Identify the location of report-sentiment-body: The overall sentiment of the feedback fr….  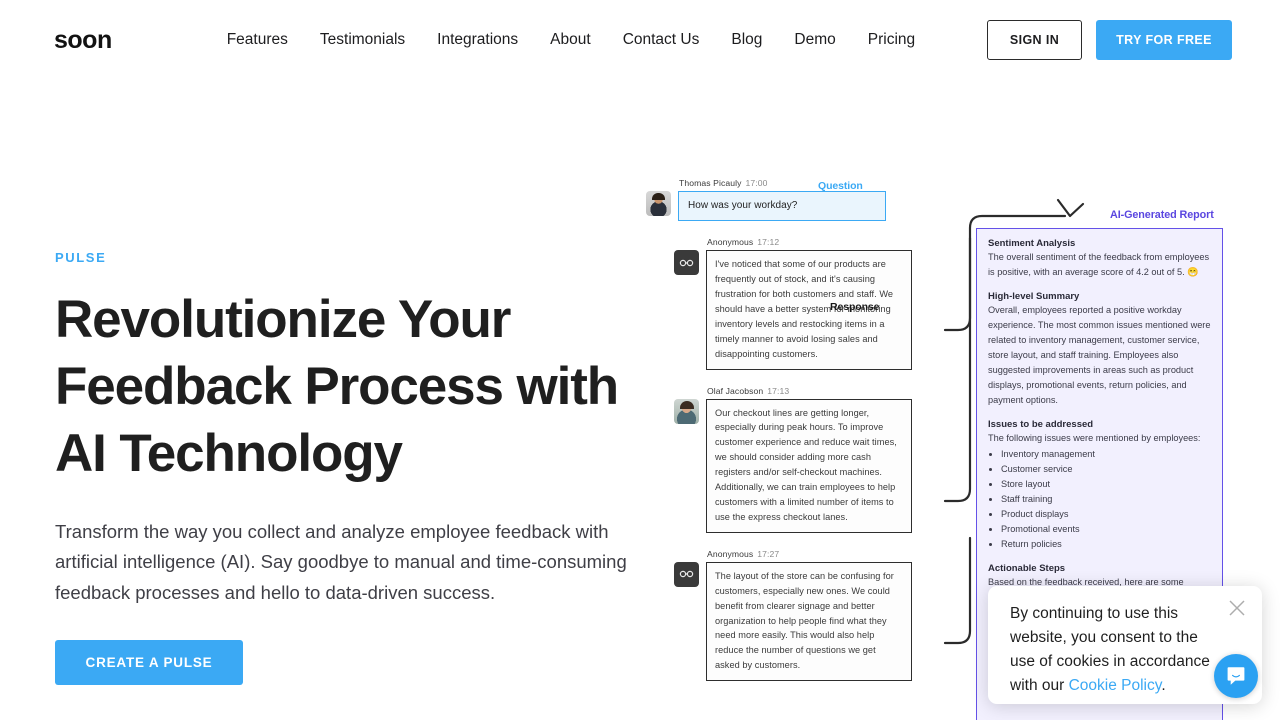
(1099, 264).